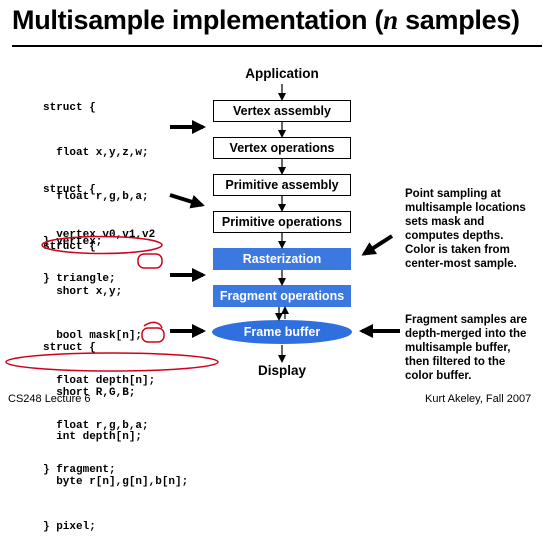 The image size is (554, 549). I want to click on rasterization-pointer-arrow, so click(377, 245).